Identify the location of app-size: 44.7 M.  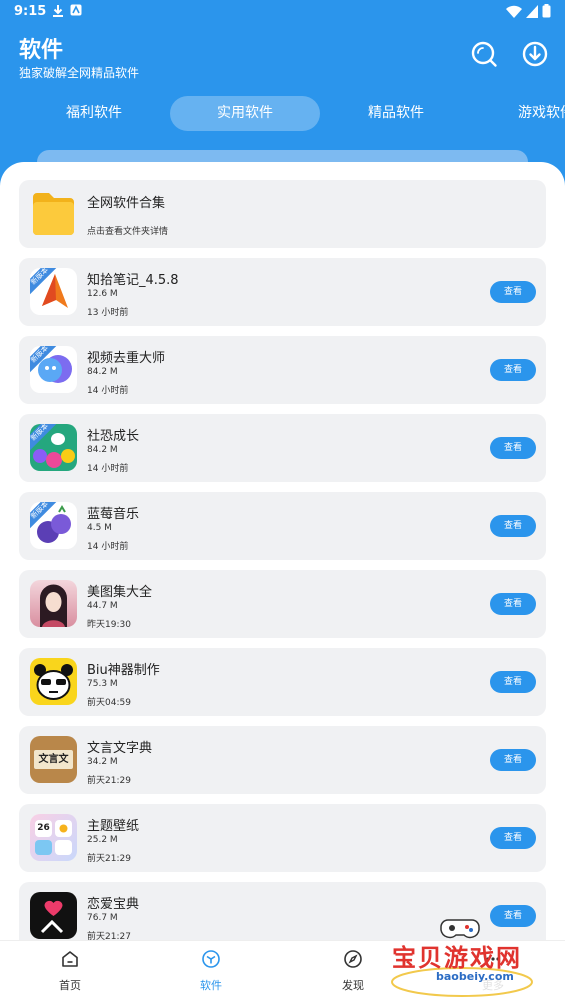
(102, 606).